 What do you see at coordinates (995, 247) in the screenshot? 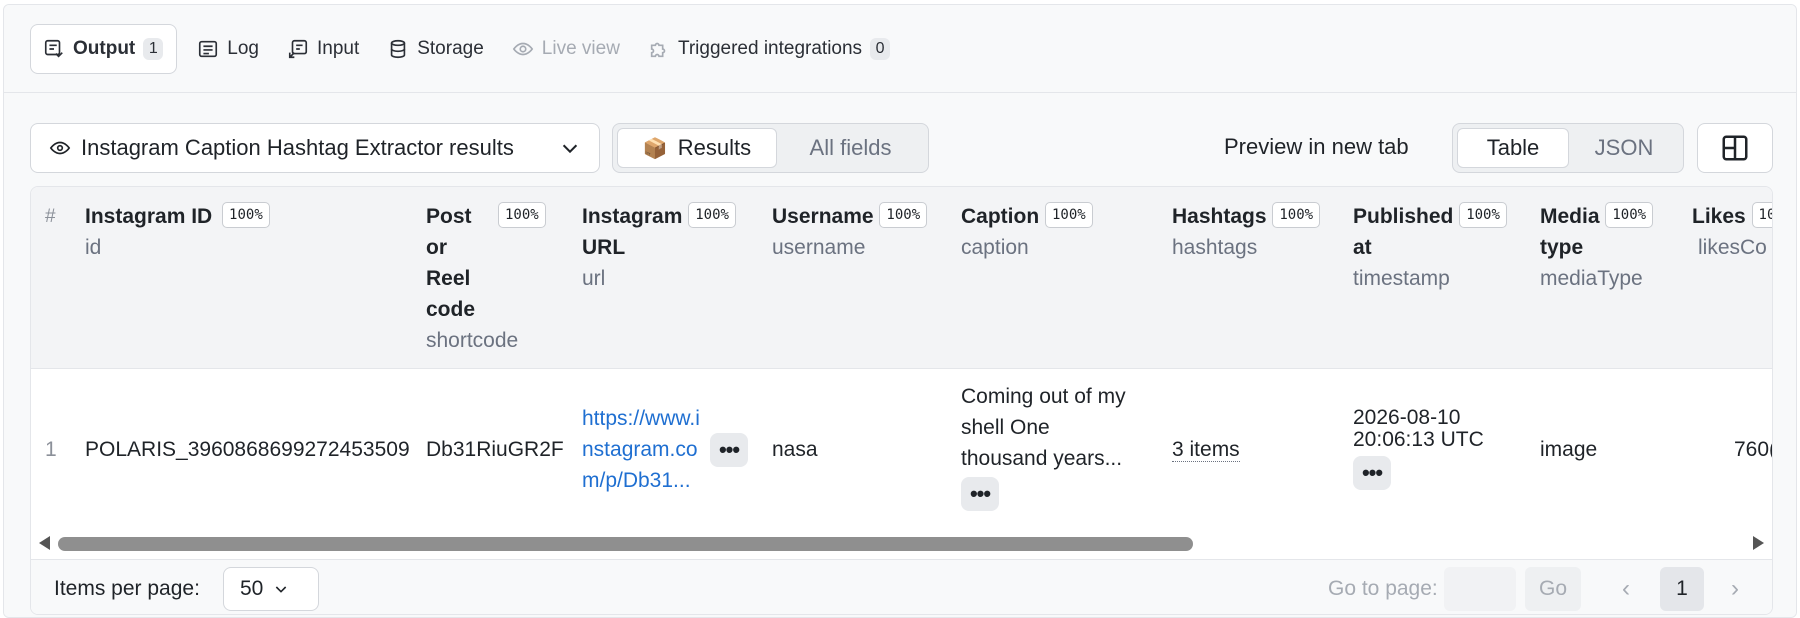
I see `column-key: caption` at bounding box center [995, 247].